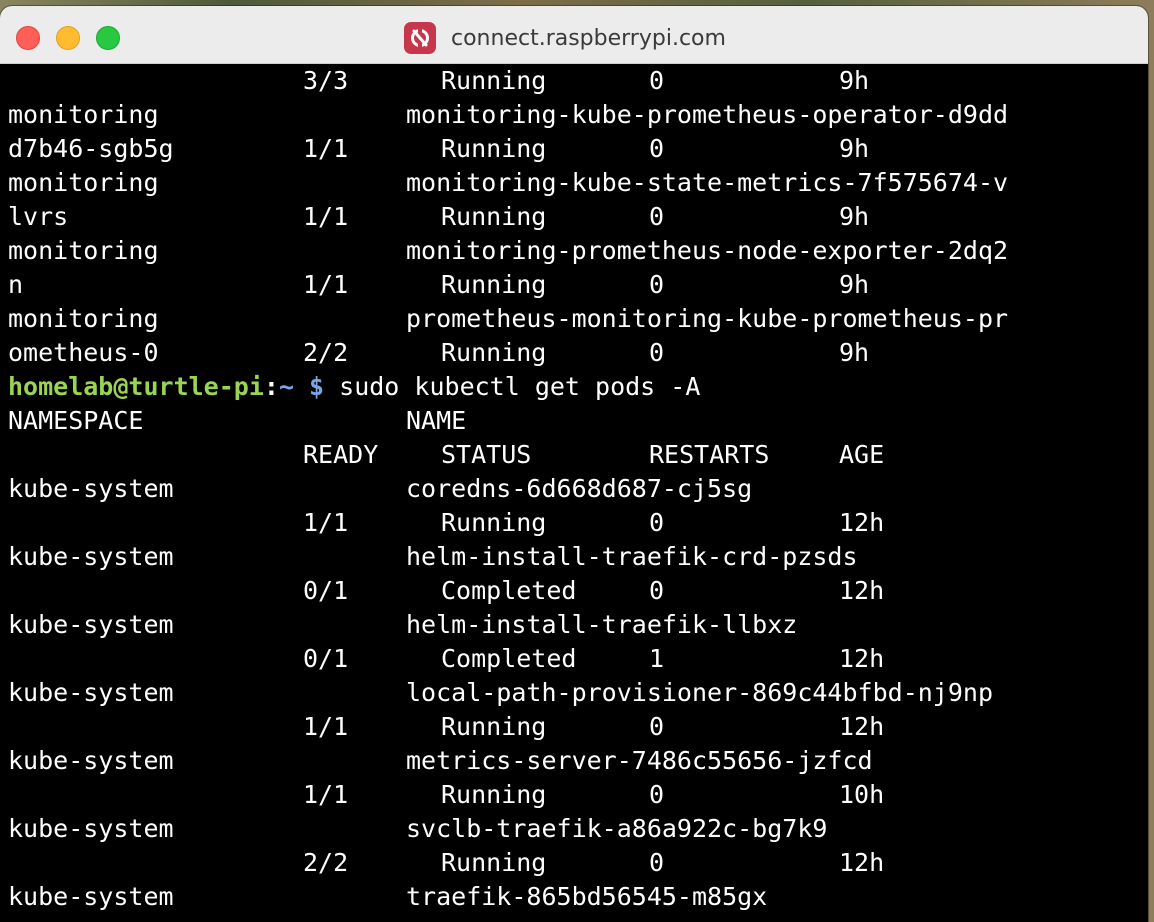  I want to click on restarts-cell: 1, so click(657, 658).